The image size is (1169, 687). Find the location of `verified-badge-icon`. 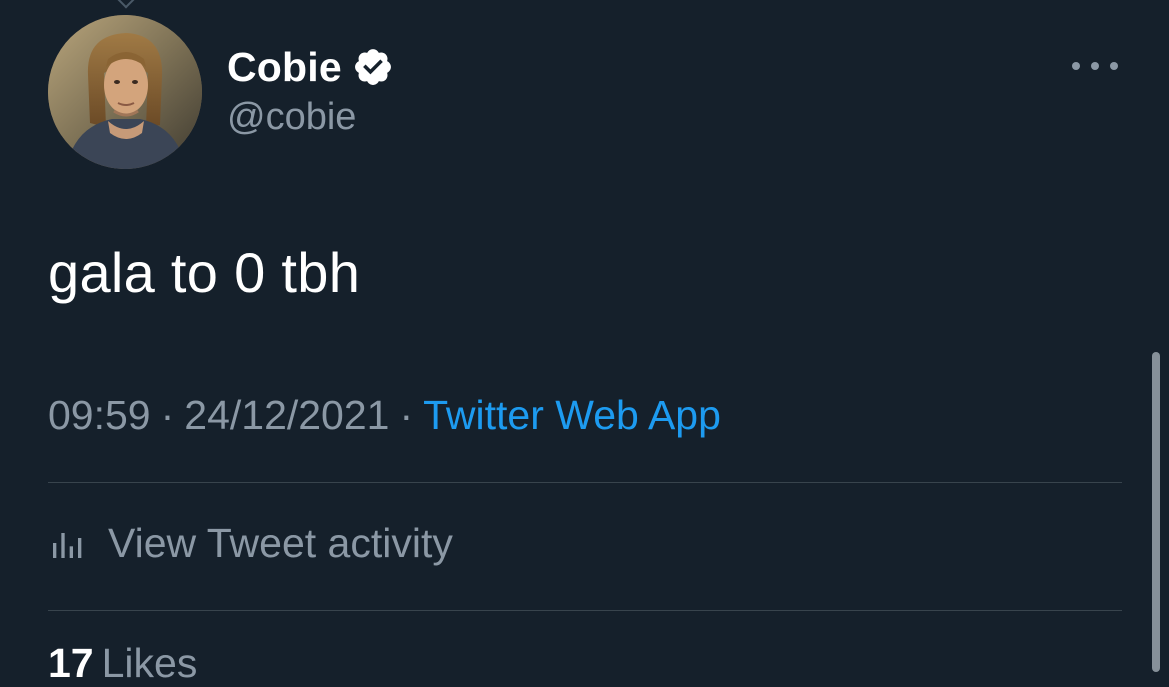

verified-badge-icon is located at coordinates (372, 67).